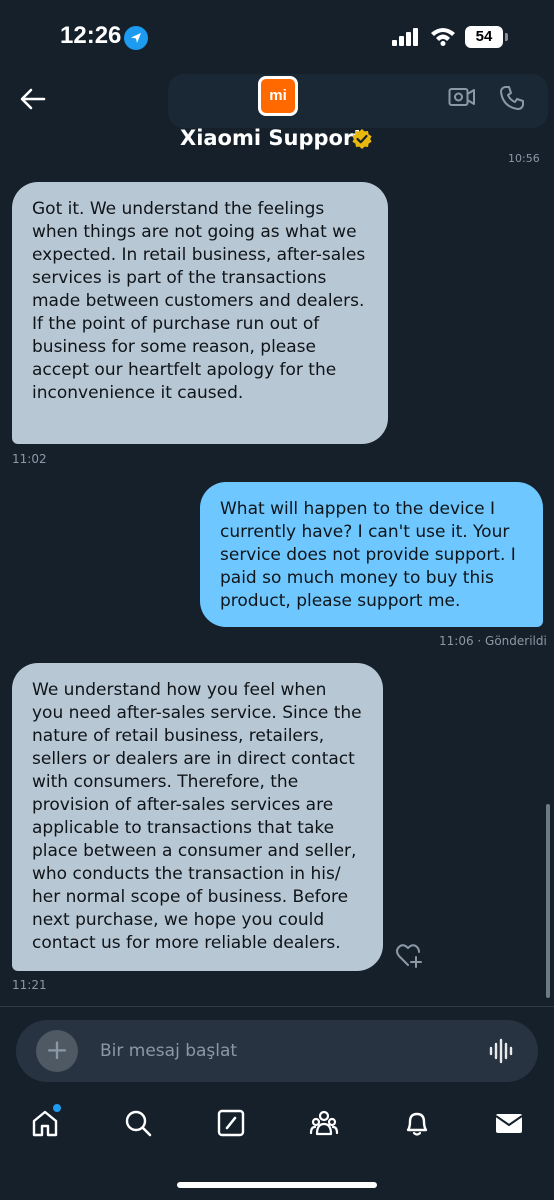 This screenshot has height=1200, width=554. Describe the element at coordinates (277, 35) in the screenshot. I see `status-bar: 12:26 54` at that location.